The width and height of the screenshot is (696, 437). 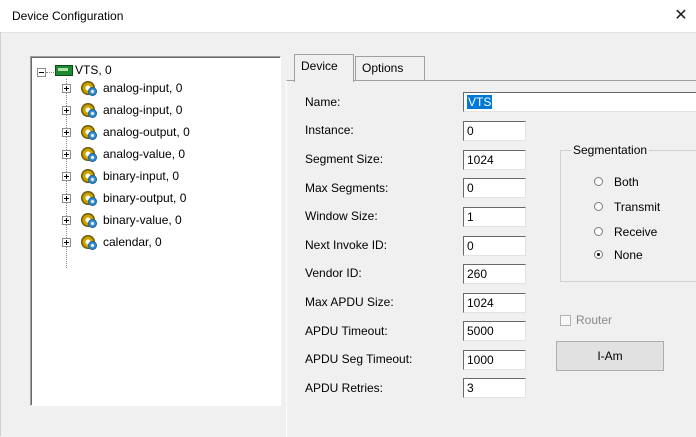 I want to click on radio-receive-label: Receive, so click(x=636, y=232).